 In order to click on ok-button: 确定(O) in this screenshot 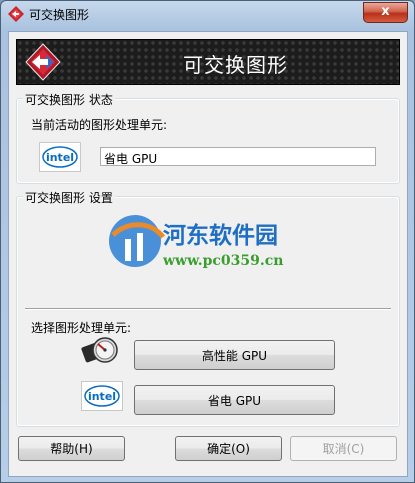, I will do `click(228, 448)`.